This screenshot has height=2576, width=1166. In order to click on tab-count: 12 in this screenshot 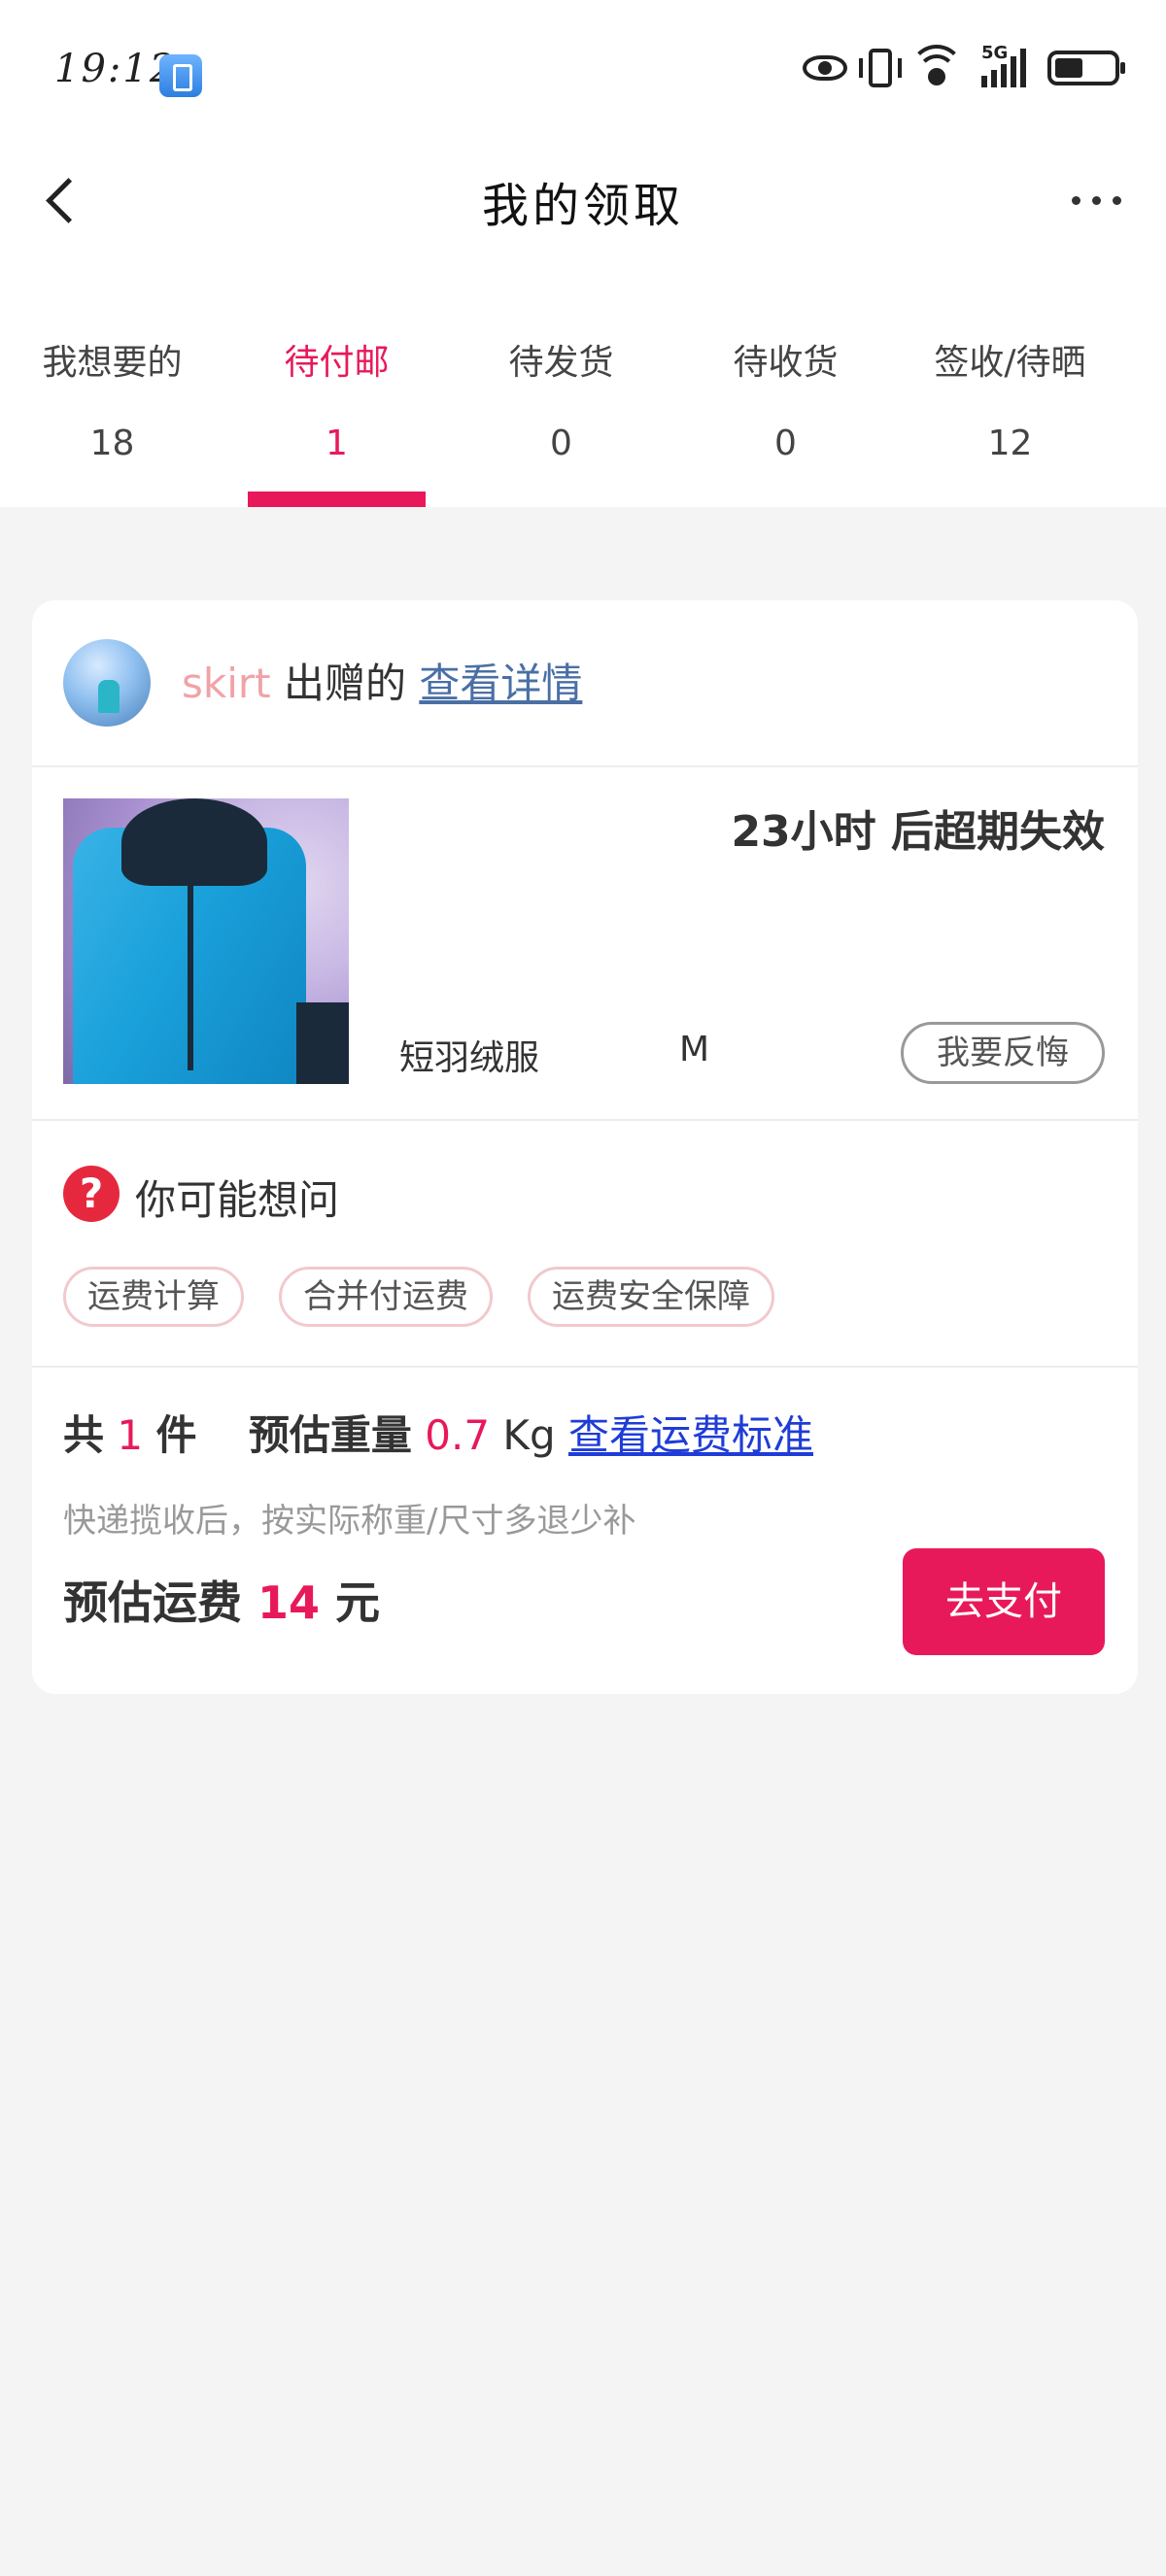, I will do `click(1010, 443)`.